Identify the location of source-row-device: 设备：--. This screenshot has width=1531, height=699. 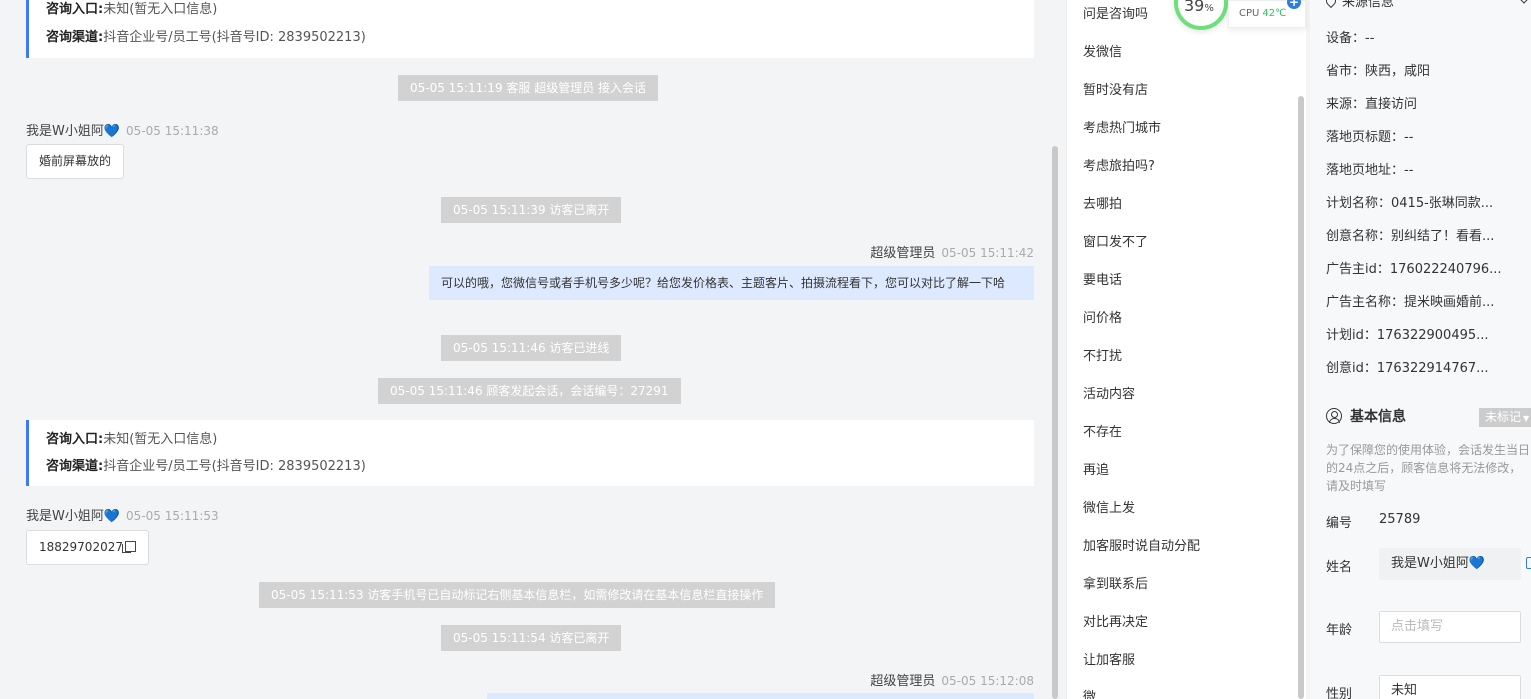
(1350, 36).